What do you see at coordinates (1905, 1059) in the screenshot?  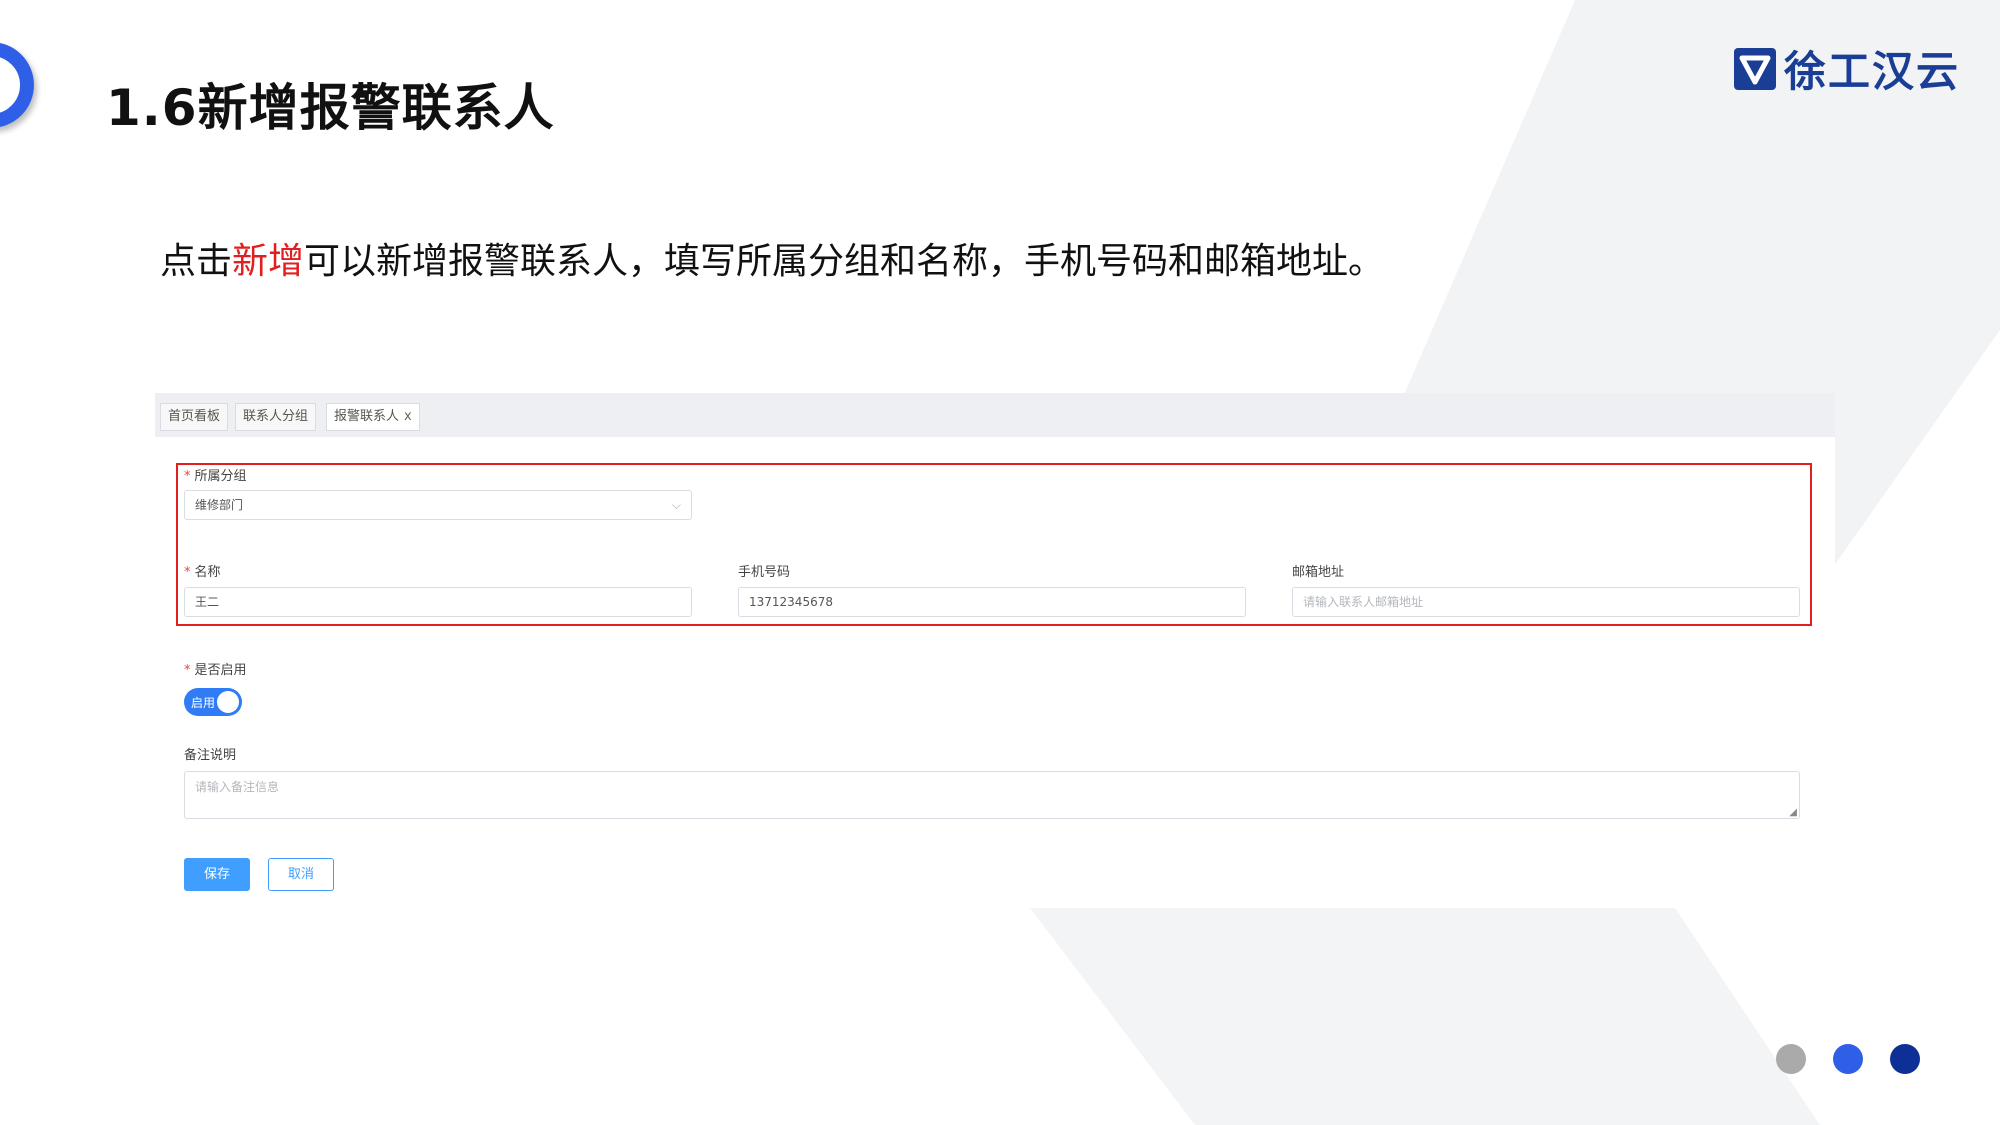 I see `dot-navy` at bounding box center [1905, 1059].